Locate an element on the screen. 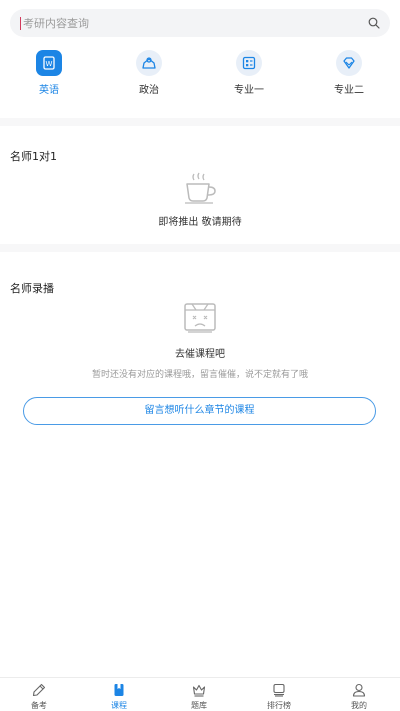  major-two-icon is located at coordinates (349, 63).